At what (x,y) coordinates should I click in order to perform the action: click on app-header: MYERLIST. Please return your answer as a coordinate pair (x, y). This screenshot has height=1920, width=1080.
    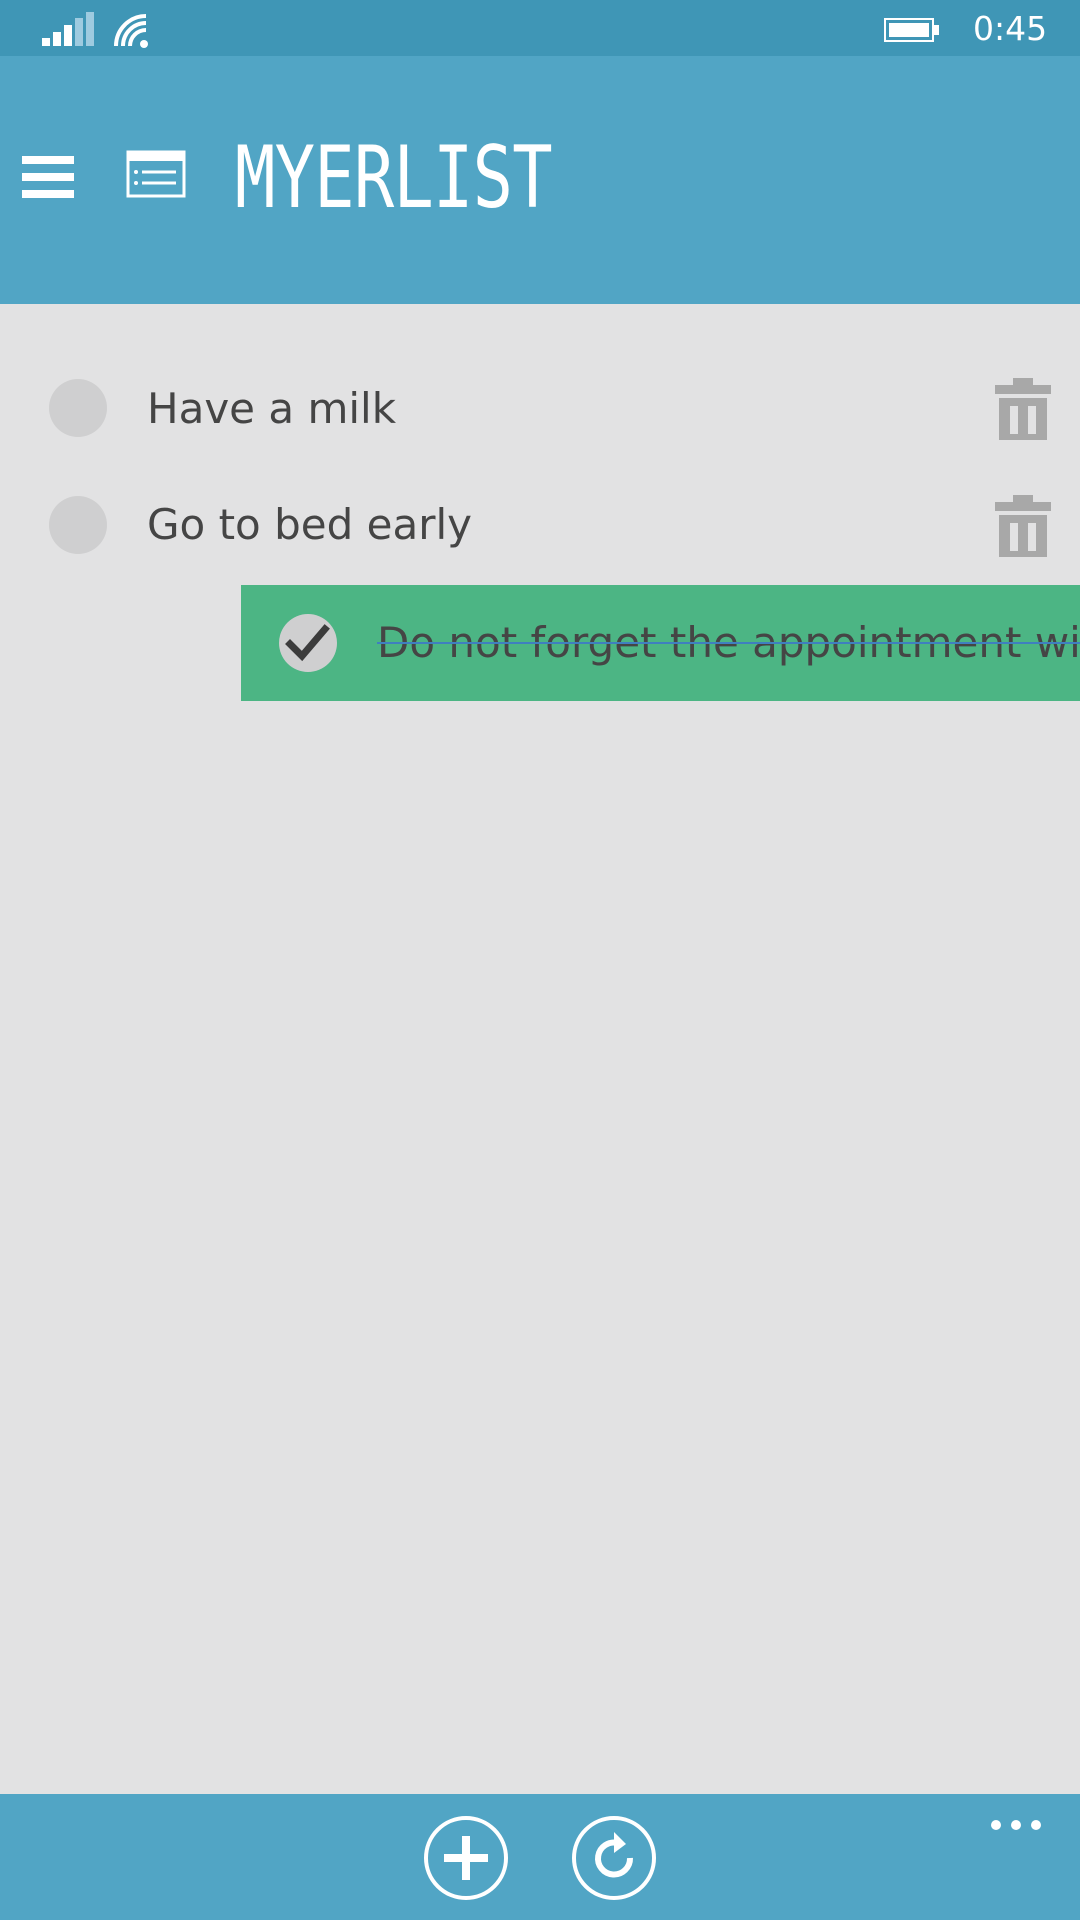
    Looking at the image, I should click on (540, 180).